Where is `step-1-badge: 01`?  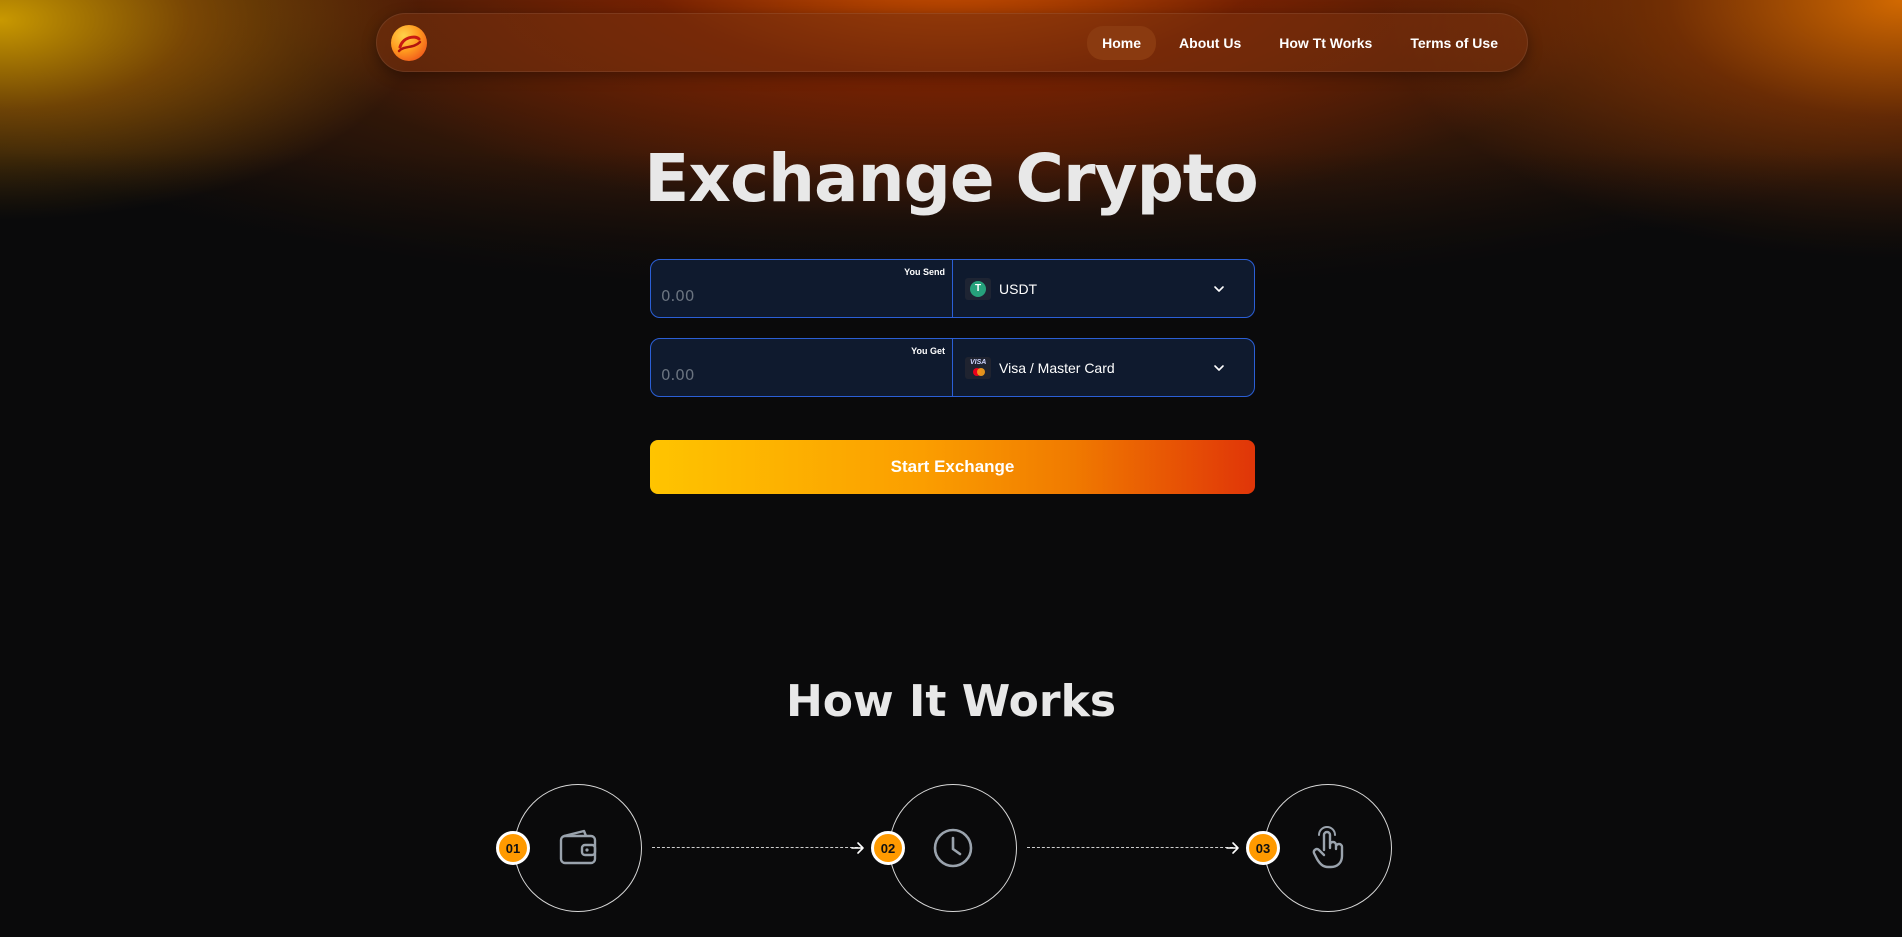 step-1-badge: 01 is located at coordinates (513, 848).